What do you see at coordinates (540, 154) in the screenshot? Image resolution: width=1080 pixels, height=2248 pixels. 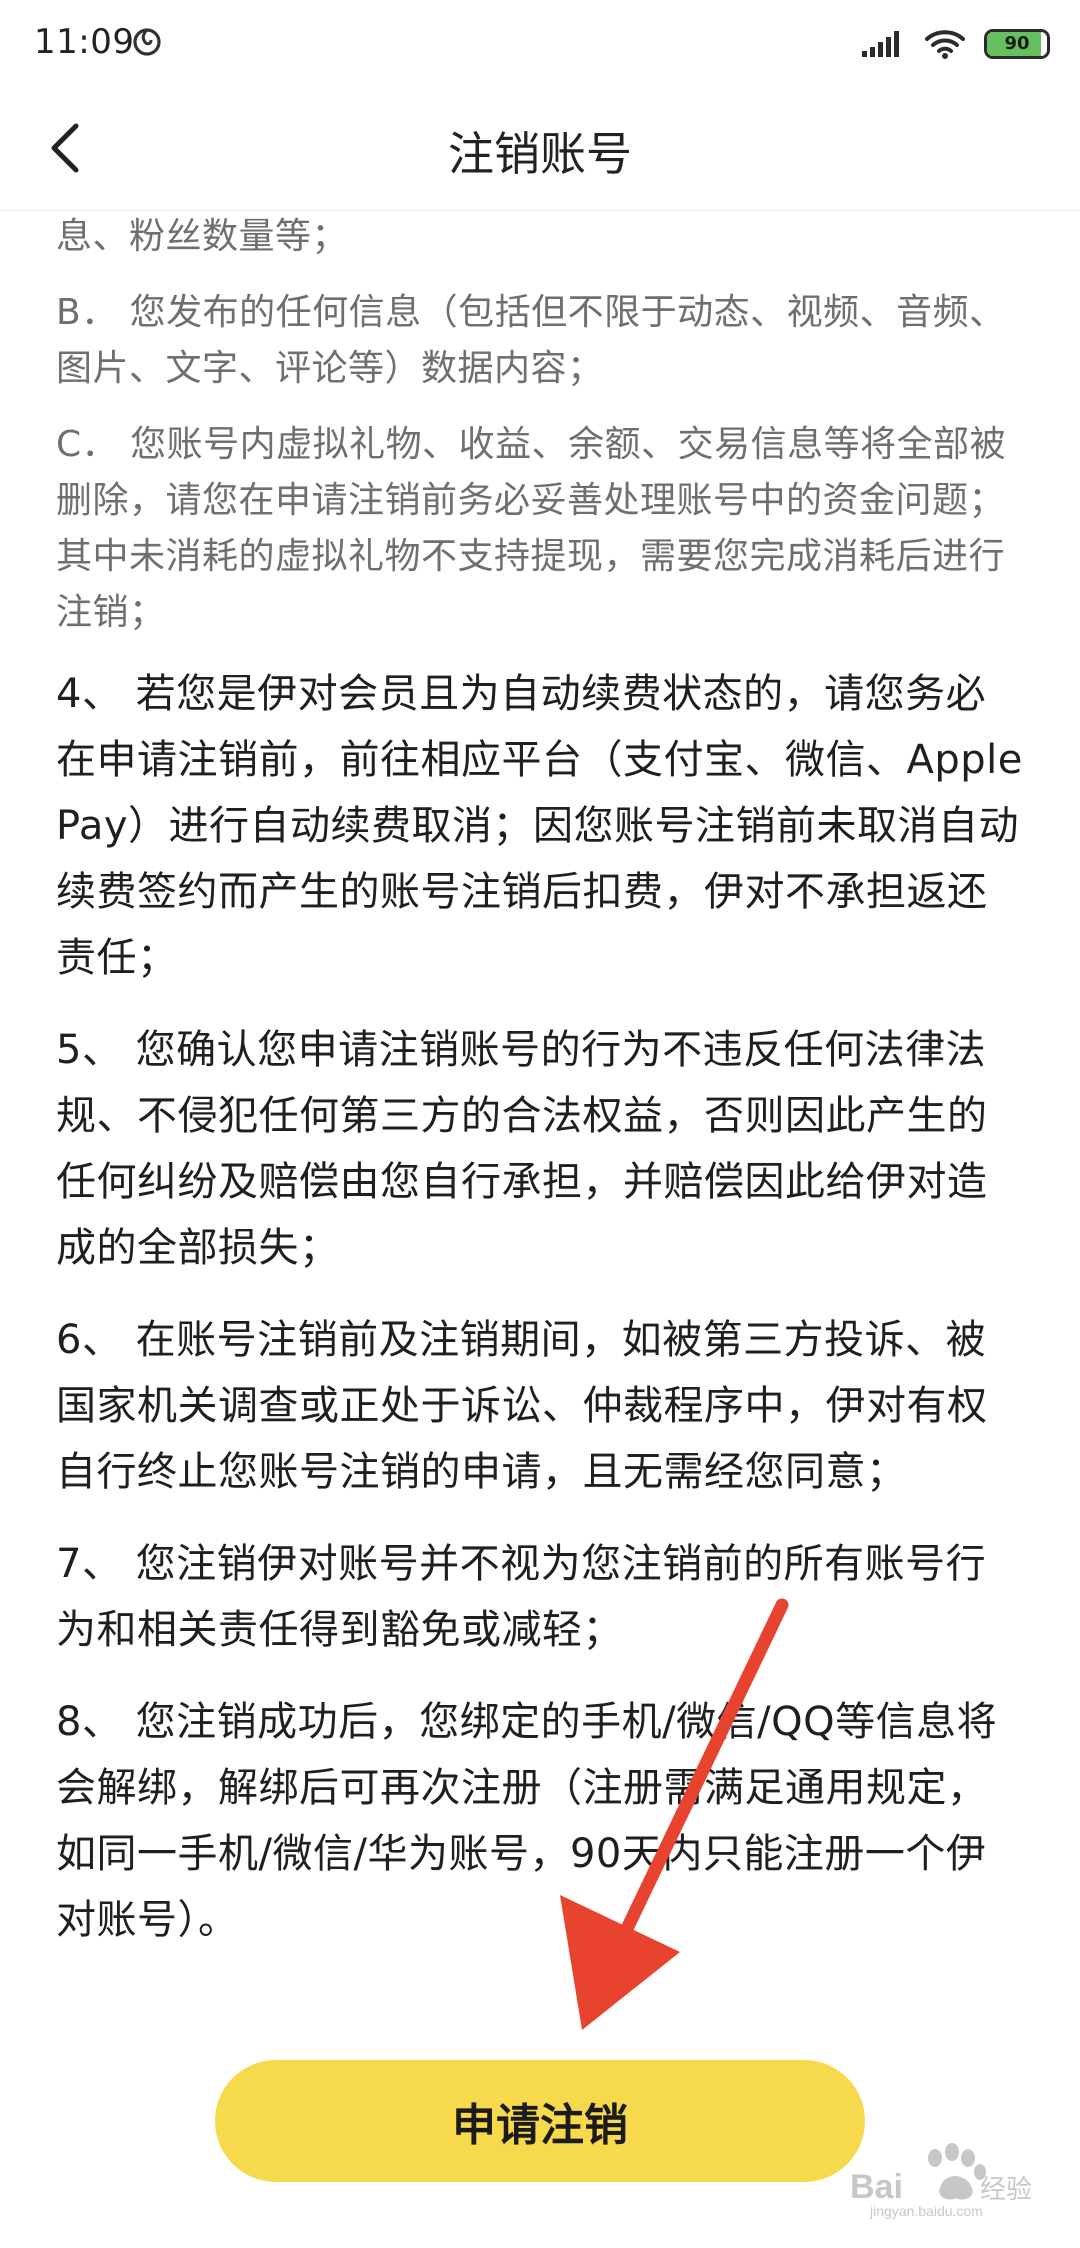 I see `page-title: 注销账号` at bounding box center [540, 154].